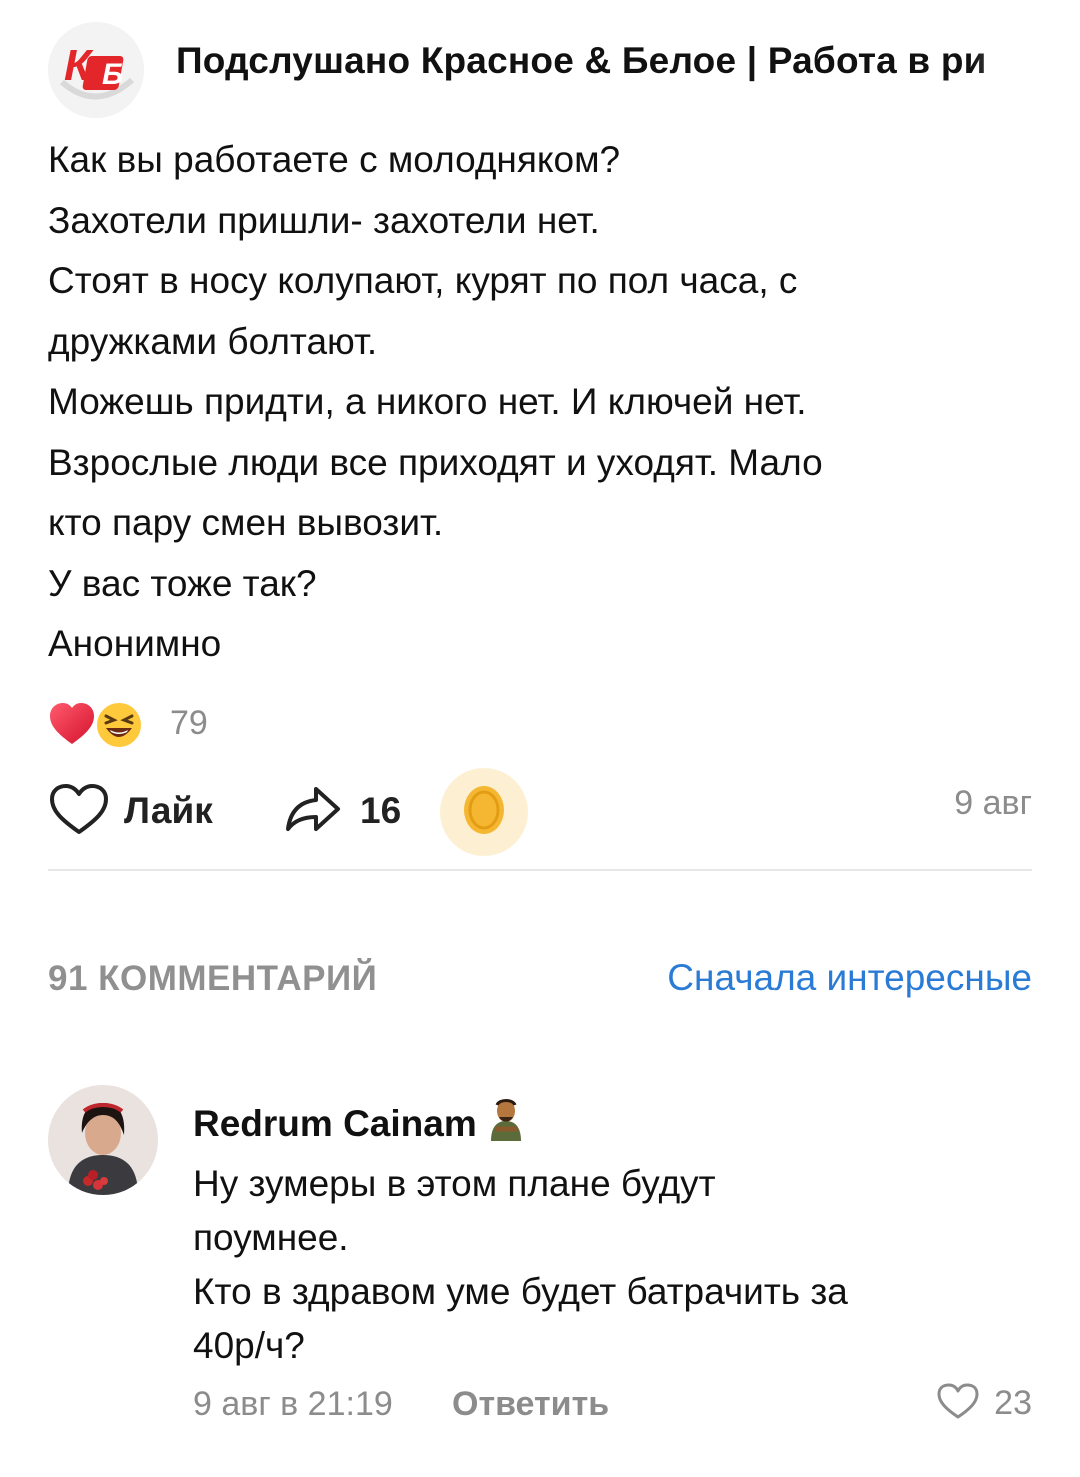 The width and height of the screenshot is (1080, 1477). I want to click on comment-timestamp: 9 авг в 21:19, so click(293, 1404).